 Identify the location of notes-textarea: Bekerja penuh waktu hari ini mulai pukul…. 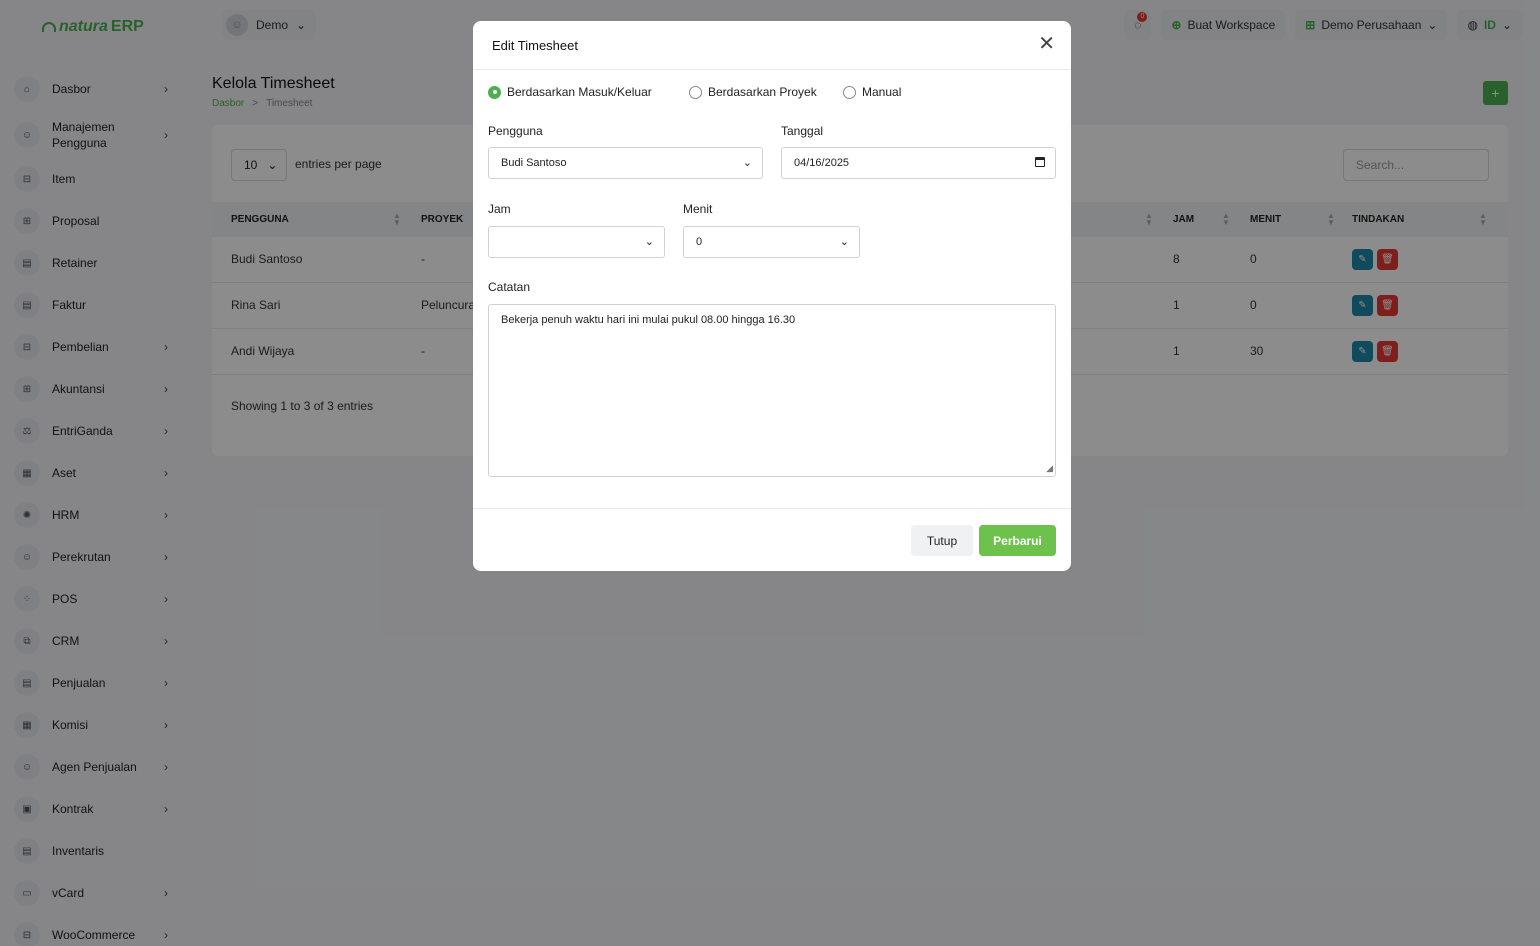
(772, 390).